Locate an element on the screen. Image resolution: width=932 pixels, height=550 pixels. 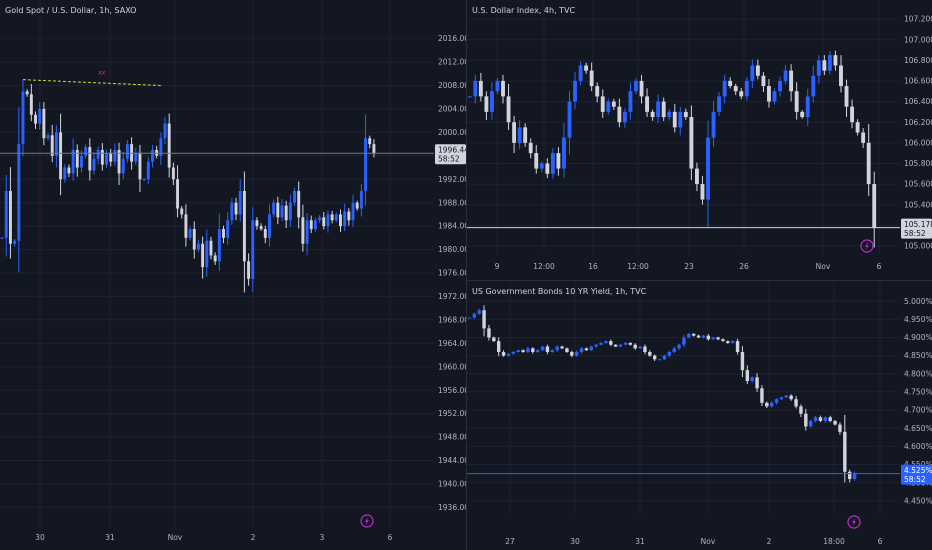
last-price-tag: 1996.4458:52 is located at coordinates (450, 154).